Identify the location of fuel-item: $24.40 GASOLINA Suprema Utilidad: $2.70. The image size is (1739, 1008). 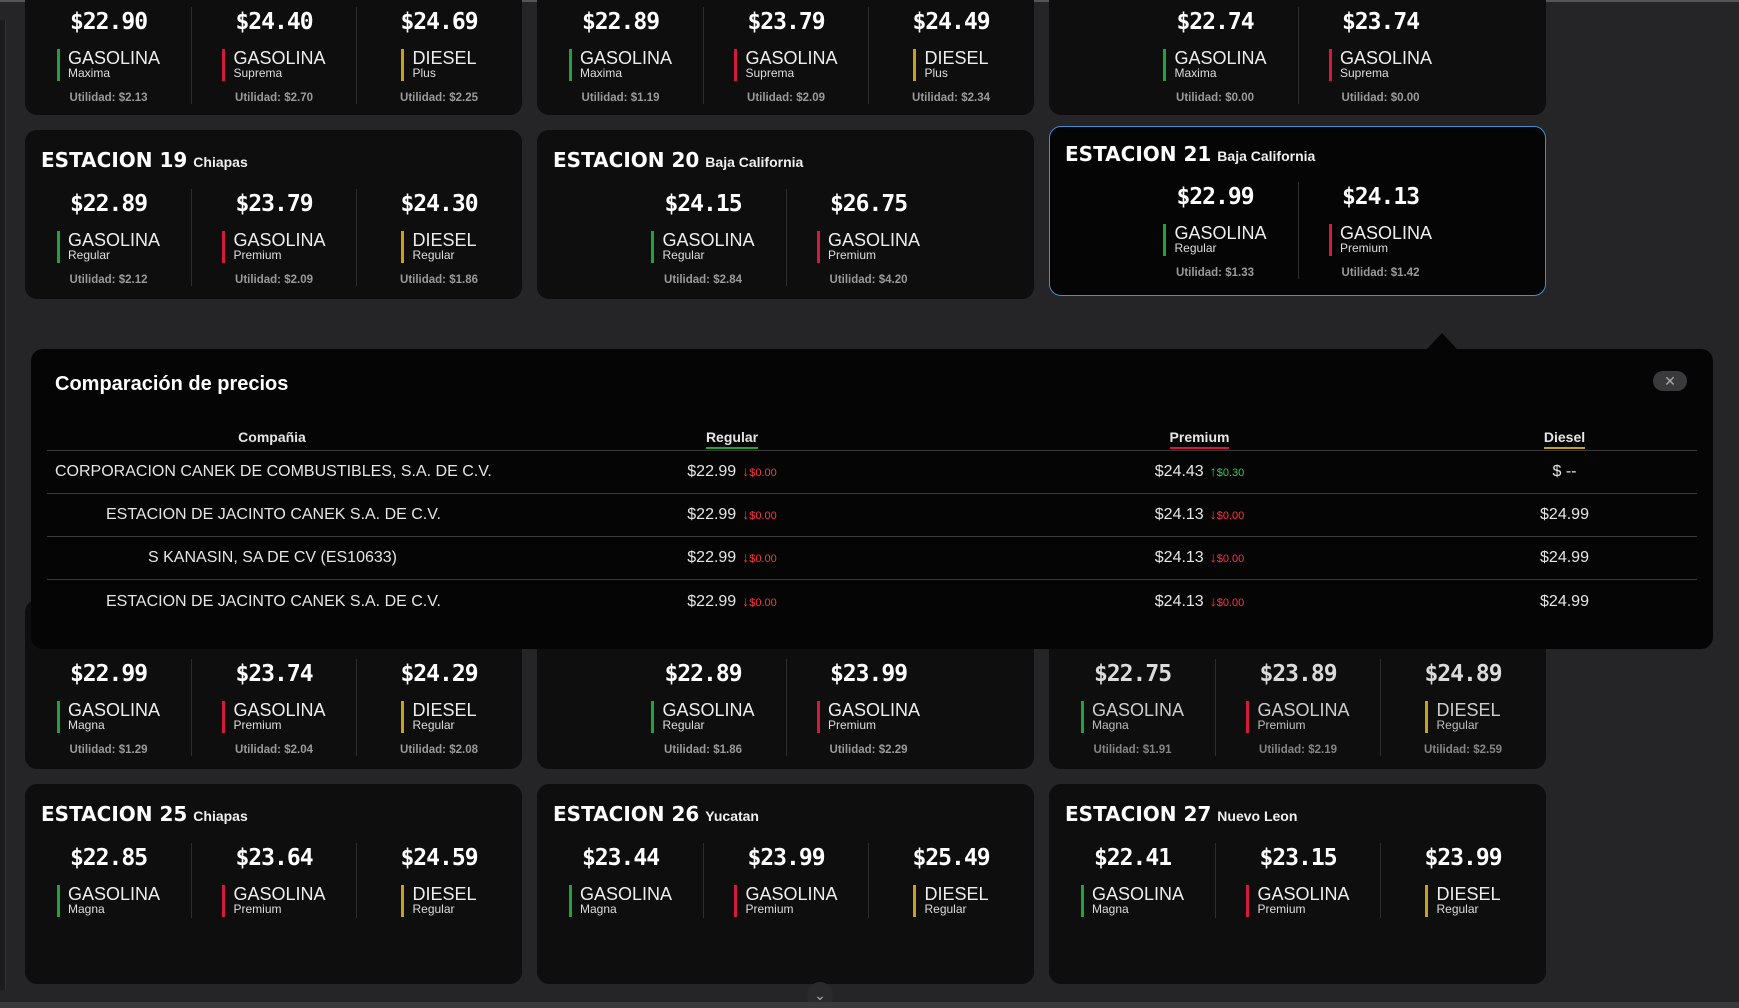
(273, 55).